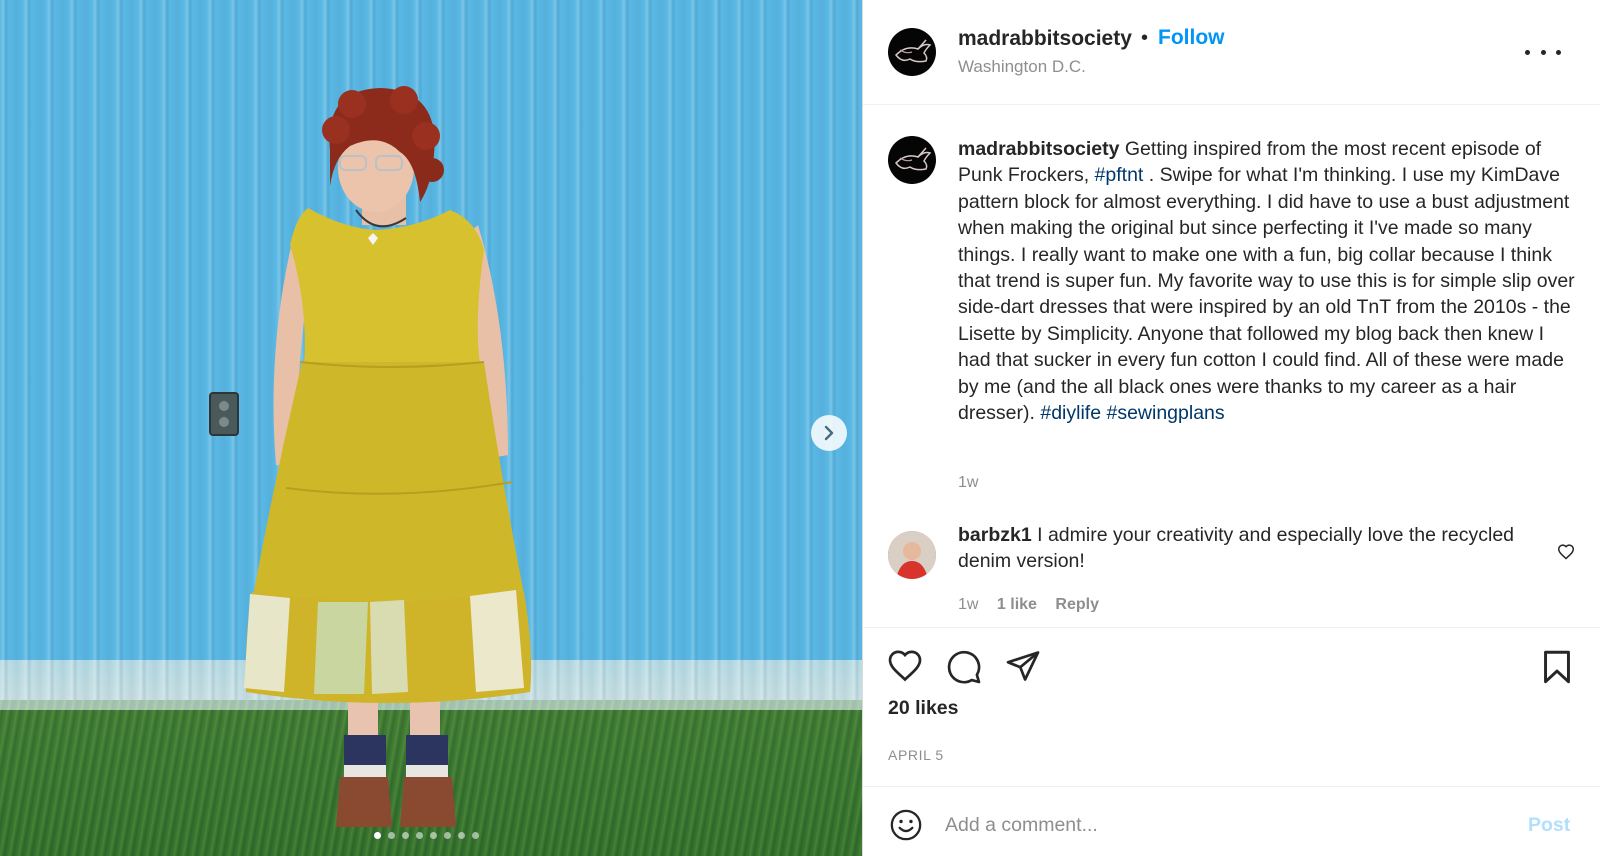 The width and height of the screenshot is (1600, 856). What do you see at coordinates (968, 483) in the screenshot?
I see `caption-timestamp: 1w` at bounding box center [968, 483].